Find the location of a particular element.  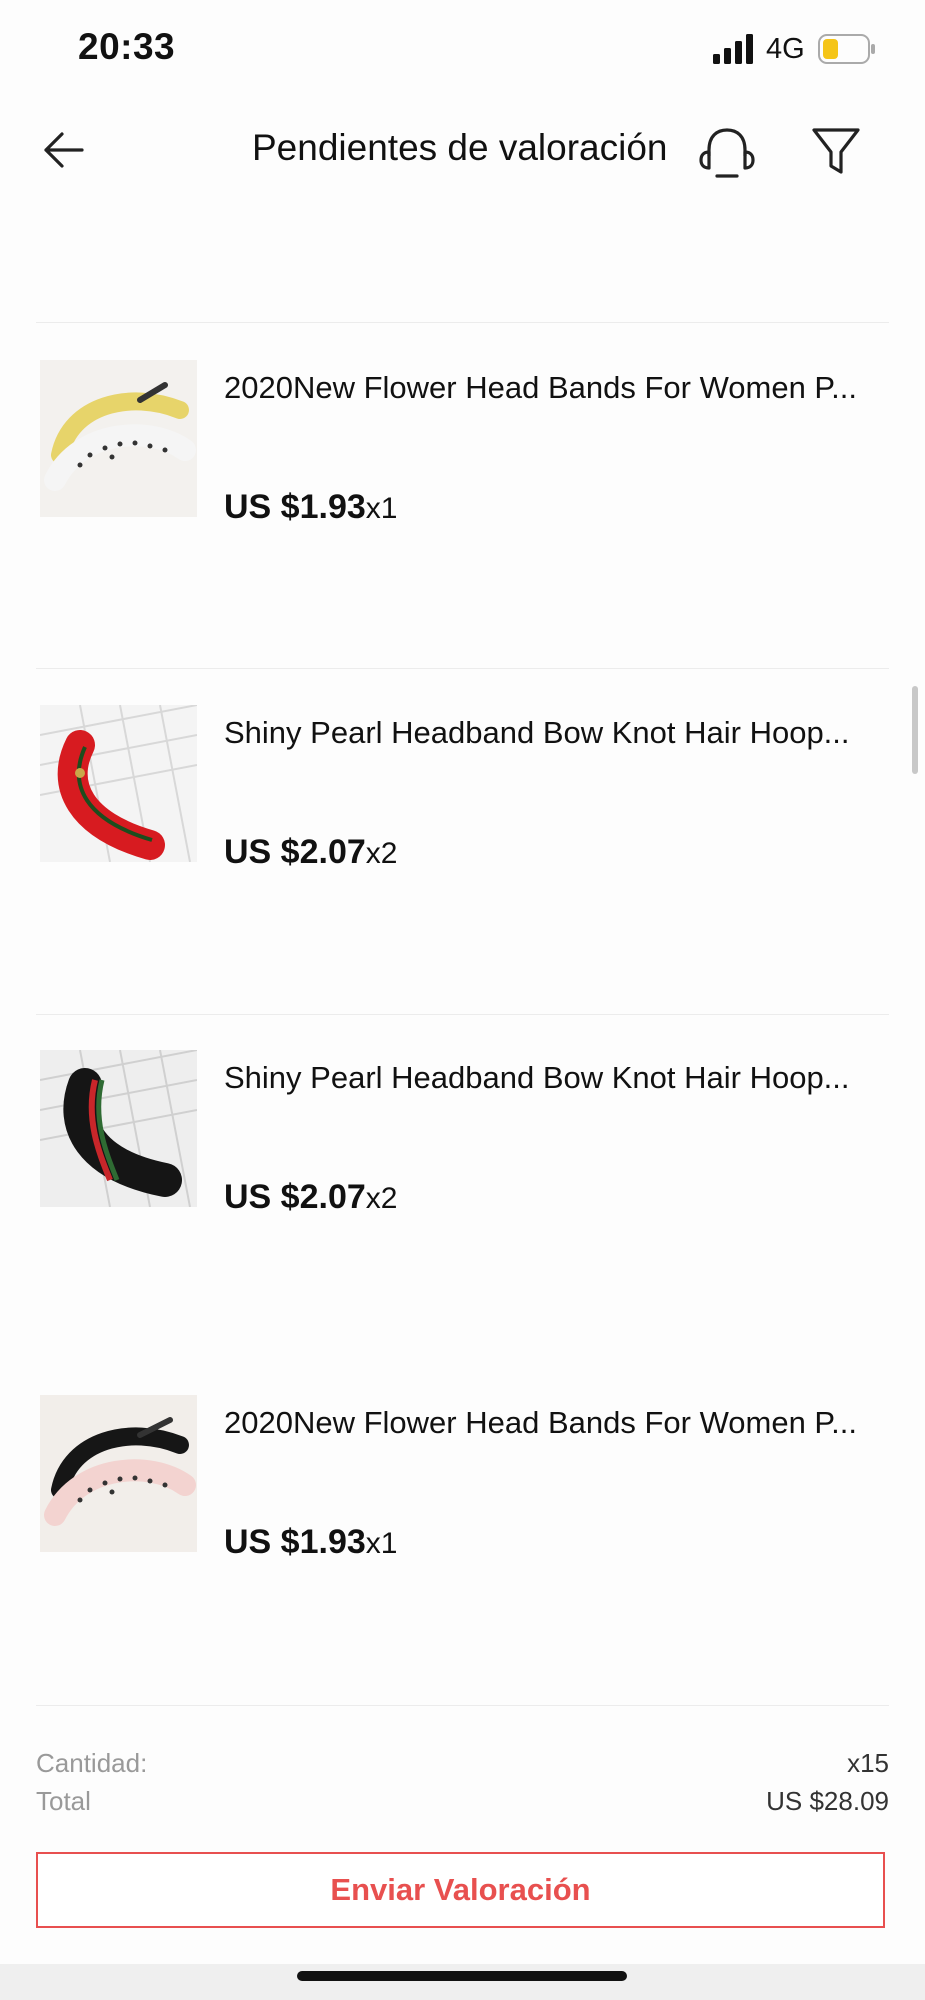

page-title: Pendientes de valoración is located at coordinates (460, 147).